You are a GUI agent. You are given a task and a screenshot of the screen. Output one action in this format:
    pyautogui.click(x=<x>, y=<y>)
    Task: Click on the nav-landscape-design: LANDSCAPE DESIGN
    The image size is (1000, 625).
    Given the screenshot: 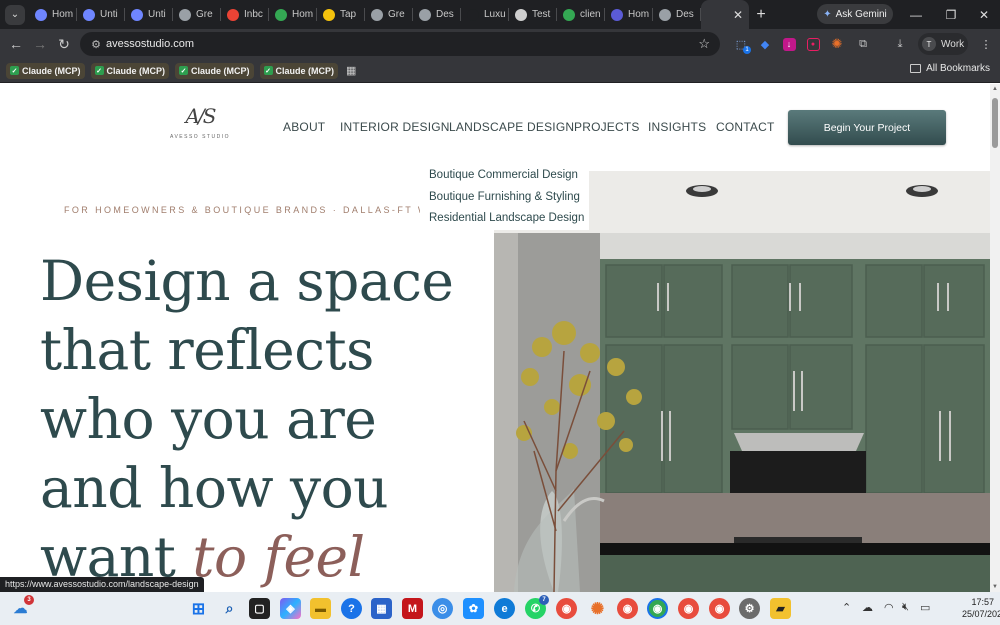 What is the action you would take?
    pyautogui.click(x=511, y=127)
    